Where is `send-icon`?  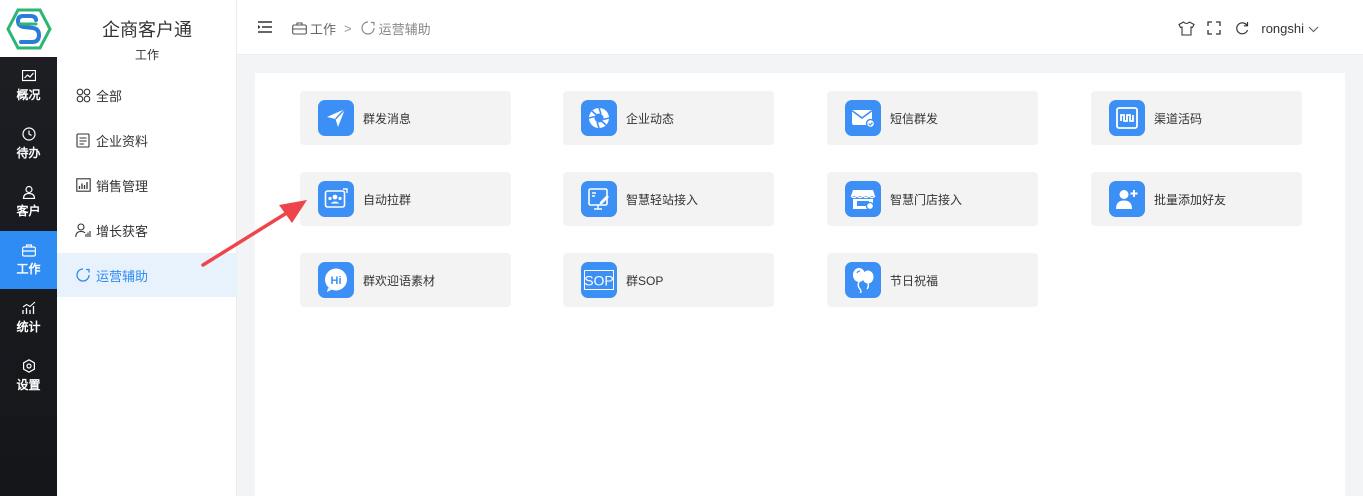 send-icon is located at coordinates (336, 118).